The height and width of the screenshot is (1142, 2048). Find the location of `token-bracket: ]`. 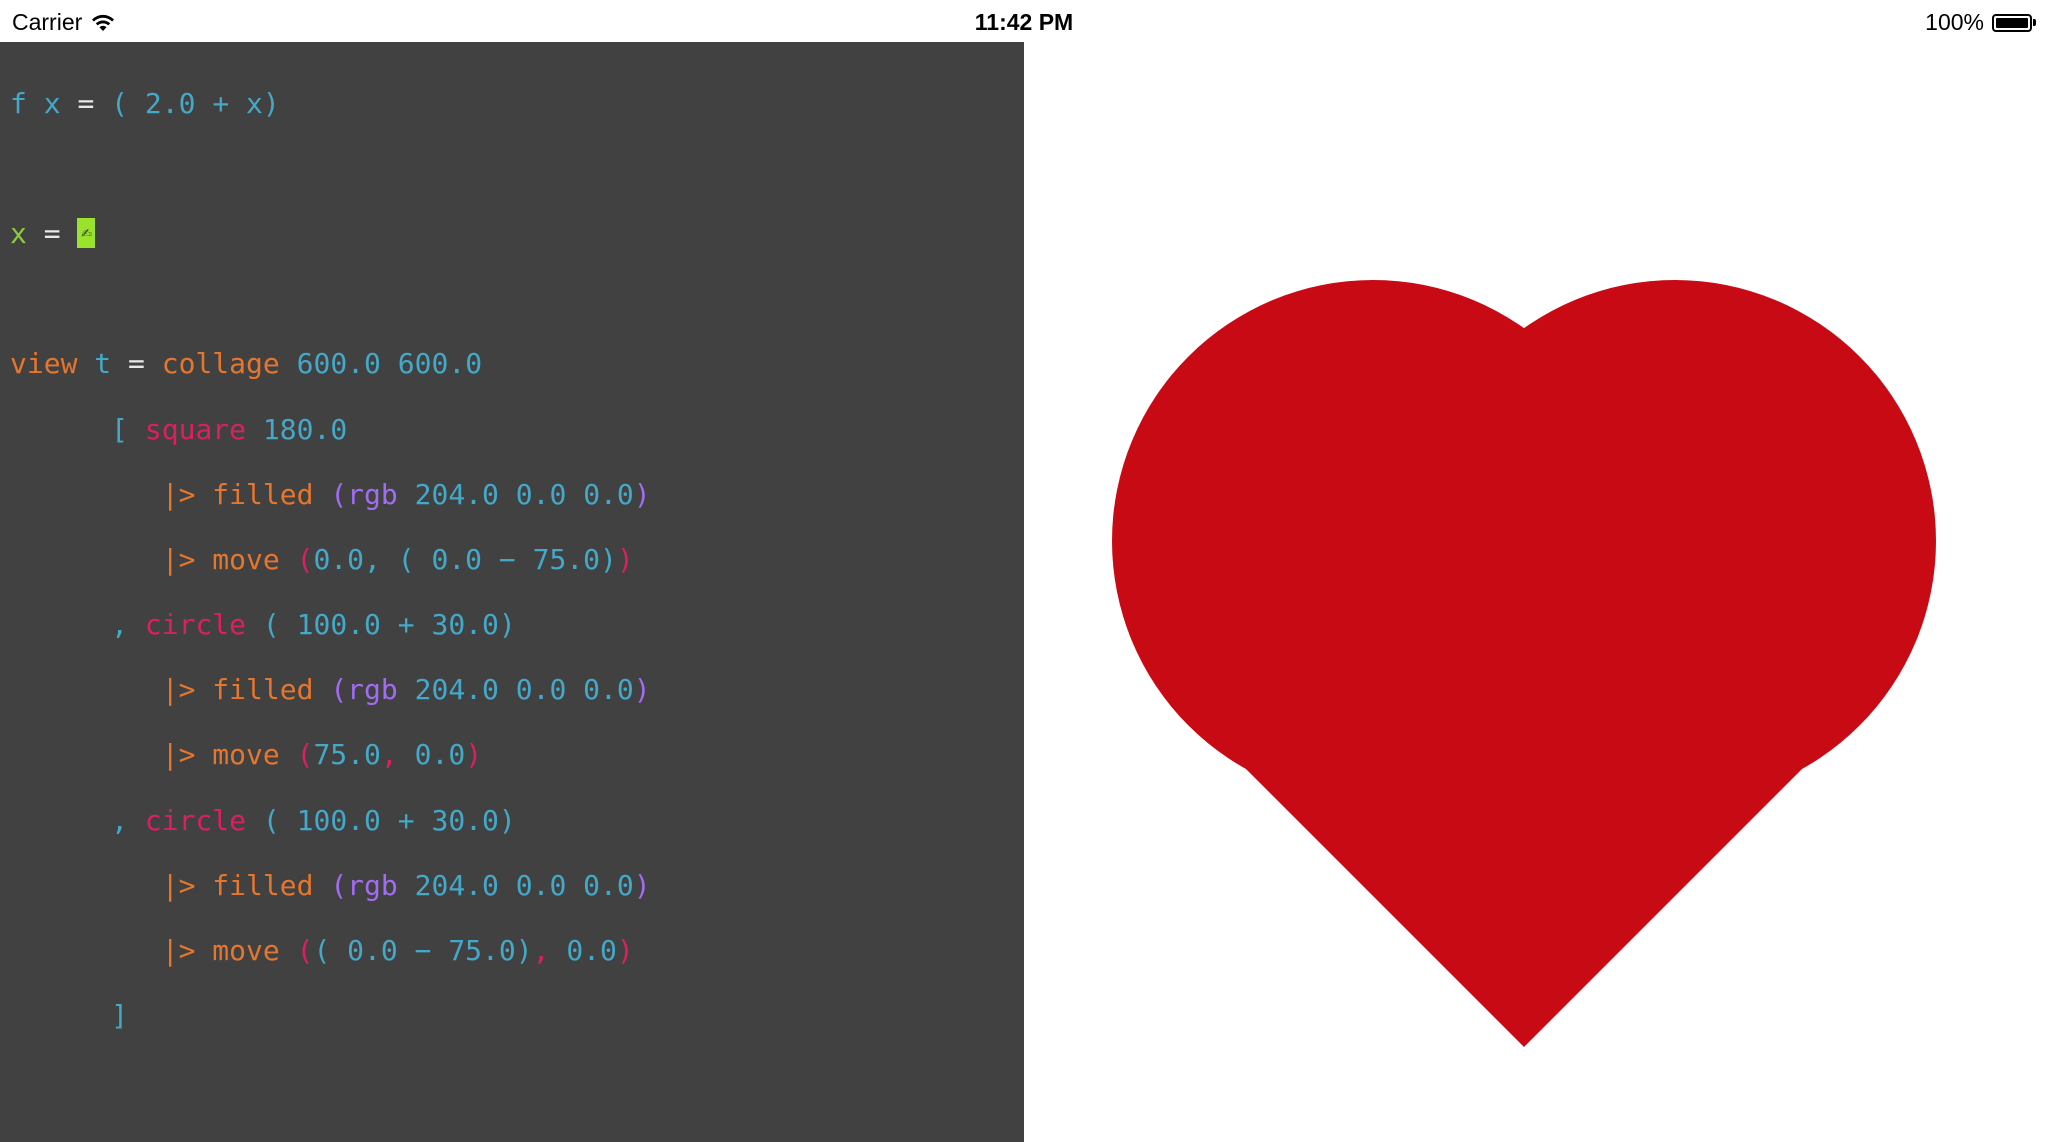

token-bracket: ] is located at coordinates (120, 1016).